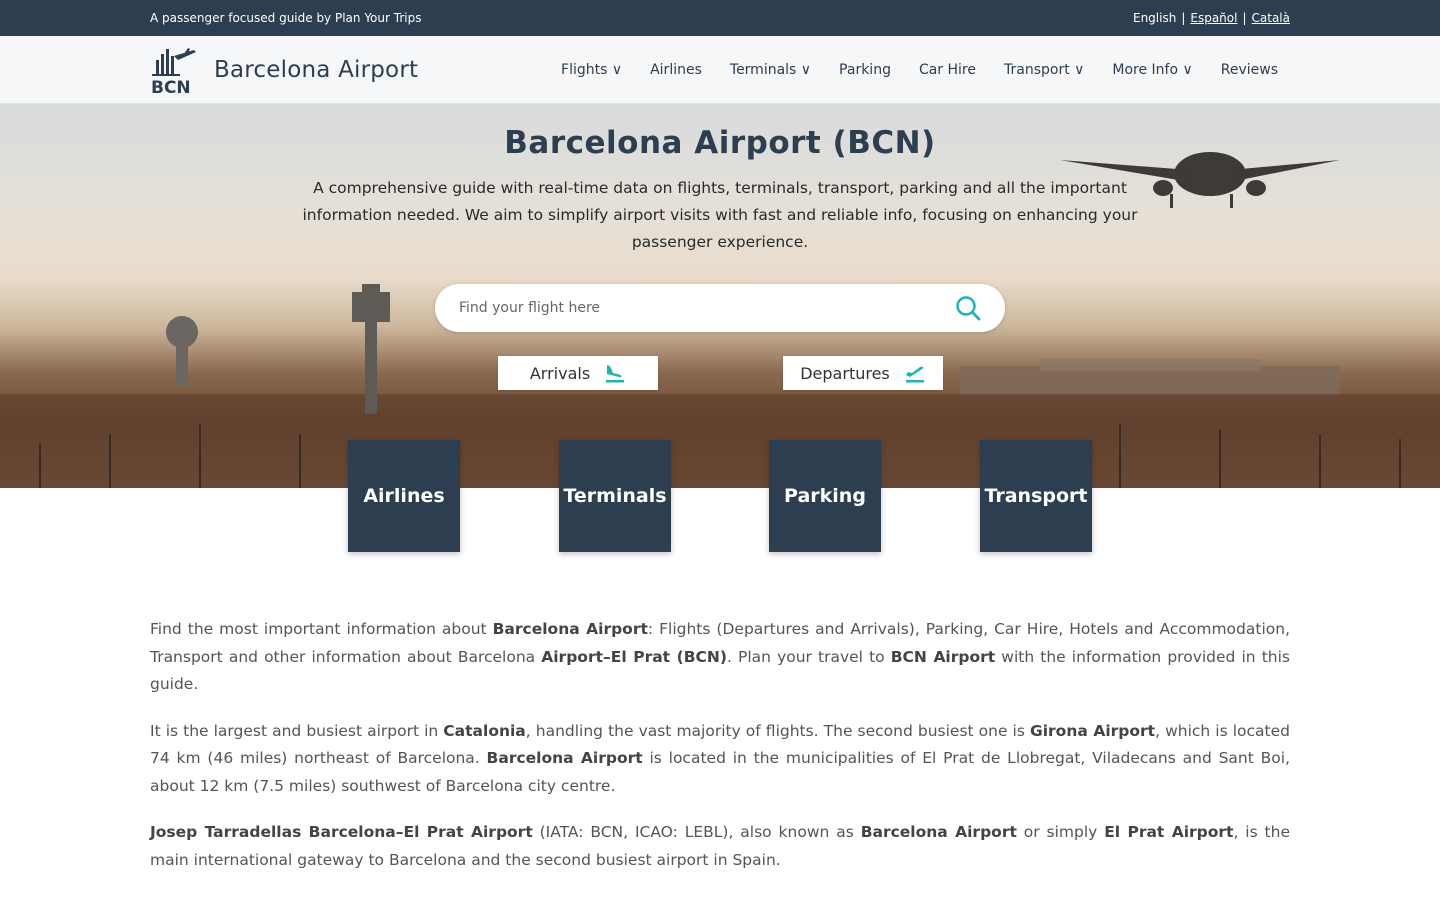 The width and height of the screenshot is (1440, 900). I want to click on lang-espanol-link: Español, so click(1213, 18).